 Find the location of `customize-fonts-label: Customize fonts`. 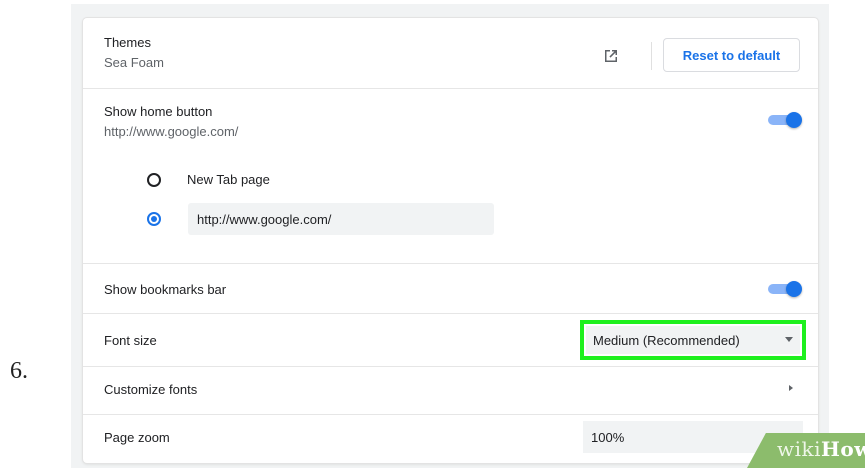

customize-fonts-label: Customize fonts is located at coordinates (150, 389).